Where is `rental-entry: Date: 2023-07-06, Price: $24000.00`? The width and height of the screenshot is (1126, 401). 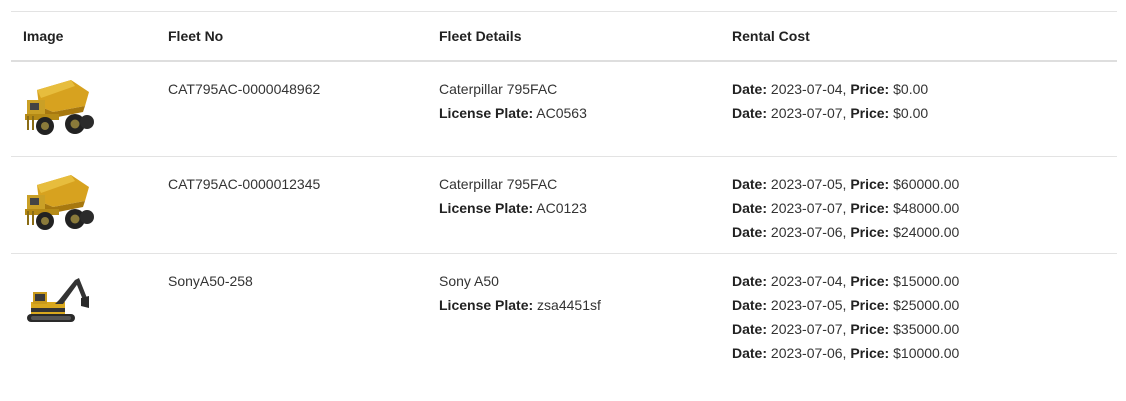
rental-entry: Date: 2023-07-06, Price: $24000.00 is located at coordinates (924, 232).